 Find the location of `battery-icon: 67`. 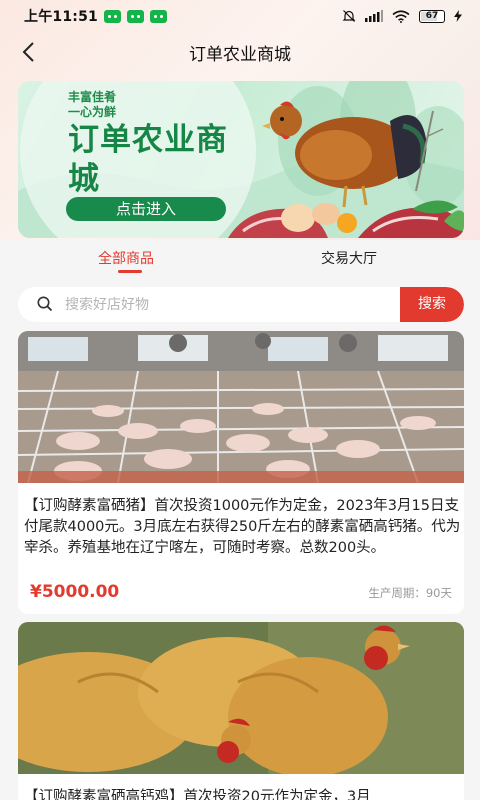

battery-icon: 67 is located at coordinates (432, 16).